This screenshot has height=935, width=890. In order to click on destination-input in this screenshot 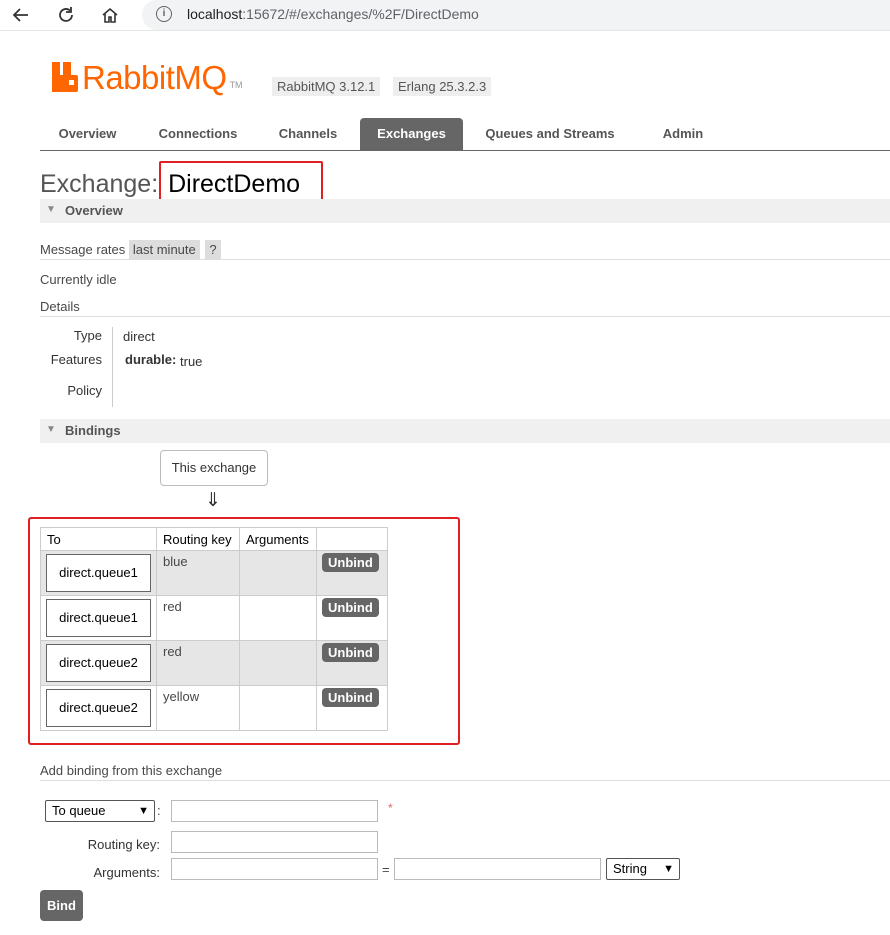, I will do `click(274, 811)`.